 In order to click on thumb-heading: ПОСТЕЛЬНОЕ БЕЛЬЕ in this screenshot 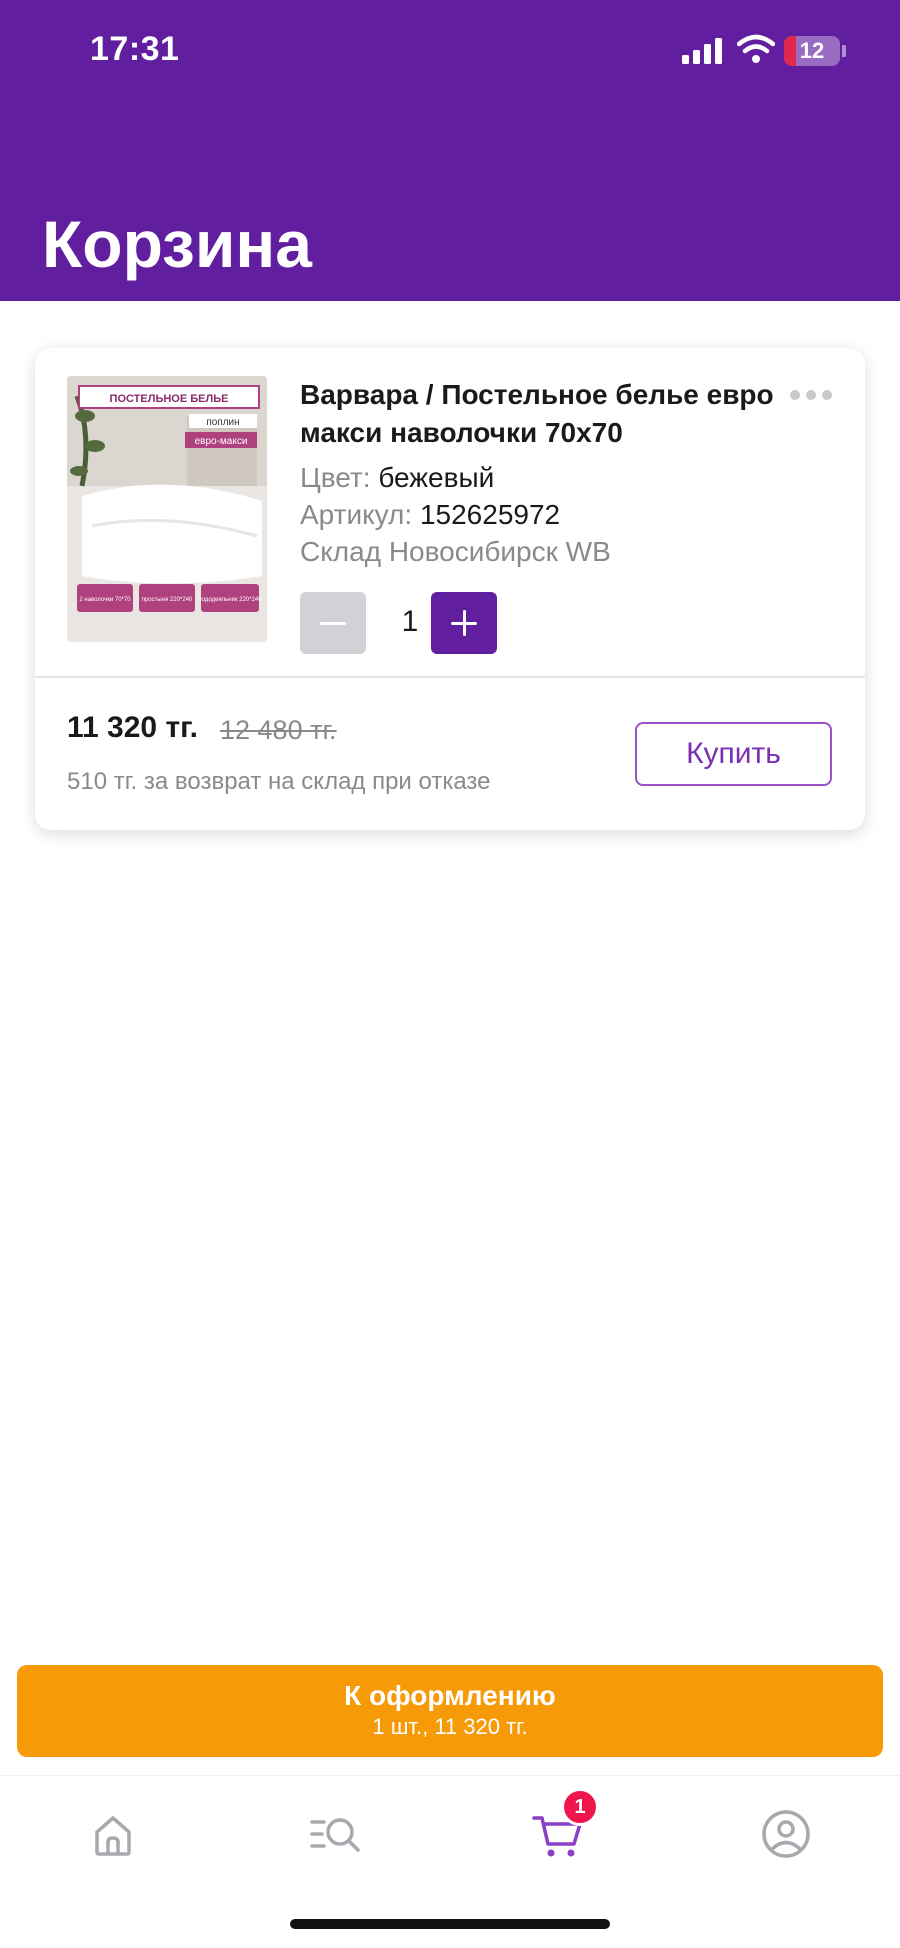, I will do `click(169, 399)`.